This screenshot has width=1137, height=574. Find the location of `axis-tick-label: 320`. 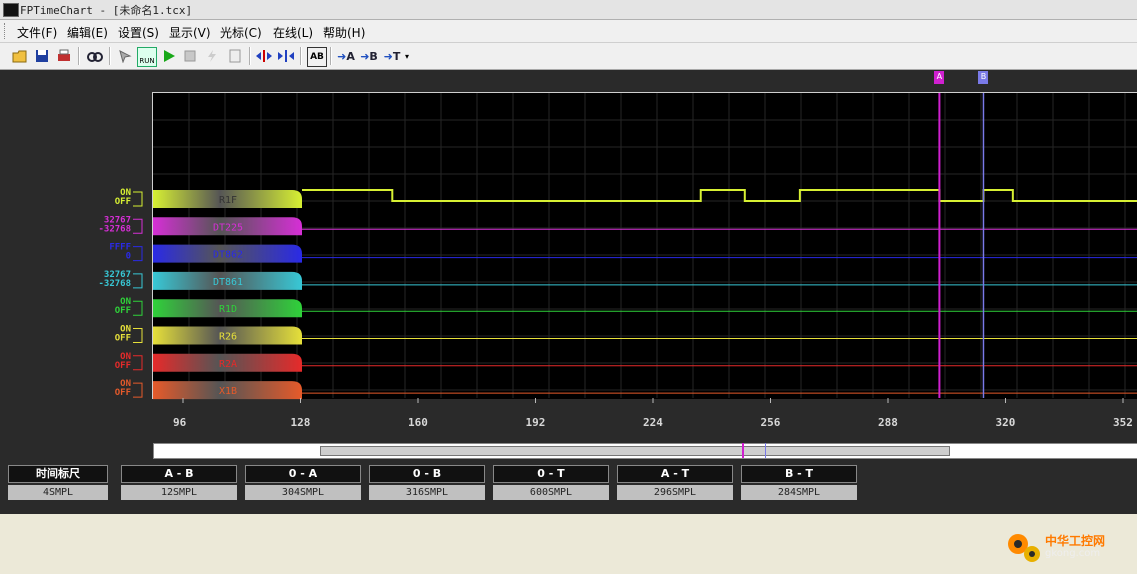

axis-tick-label: 320 is located at coordinates (1005, 422).